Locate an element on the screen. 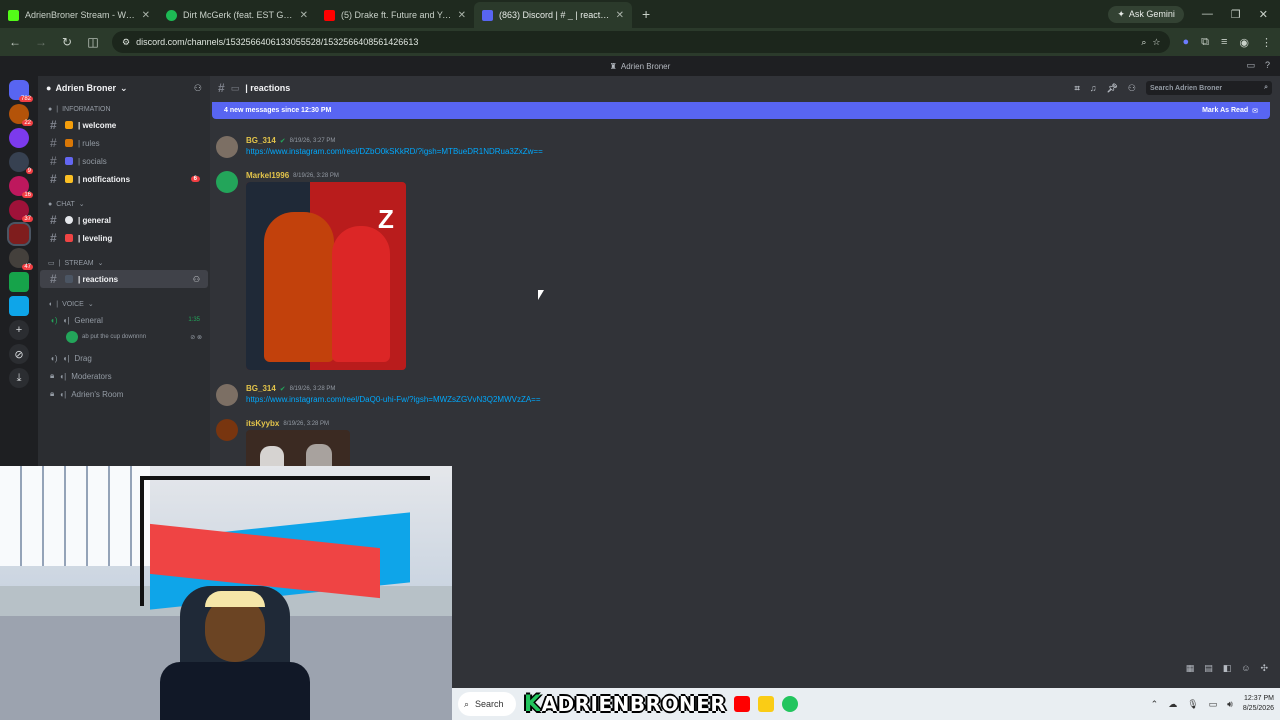 The image size is (1280, 720). add-server-icon: + is located at coordinates (19, 330).